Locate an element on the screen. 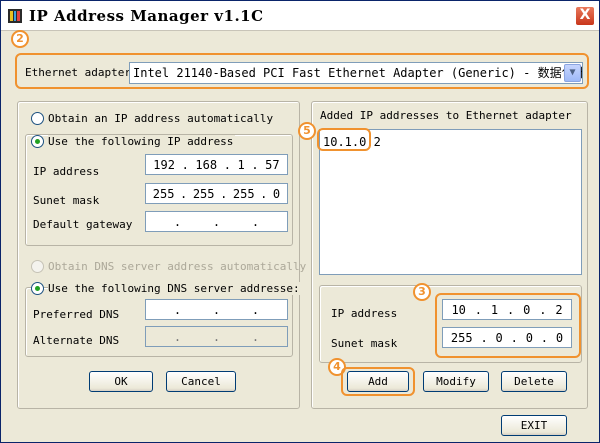  delete-button: Delete is located at coordinates (534, 381).